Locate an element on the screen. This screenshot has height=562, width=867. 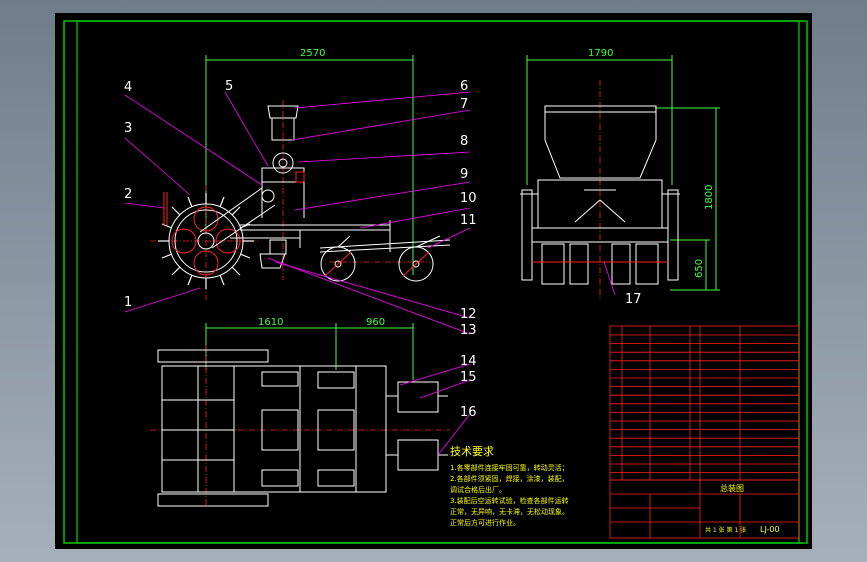
callout-11: 11 is located at coordinates (468, 220).